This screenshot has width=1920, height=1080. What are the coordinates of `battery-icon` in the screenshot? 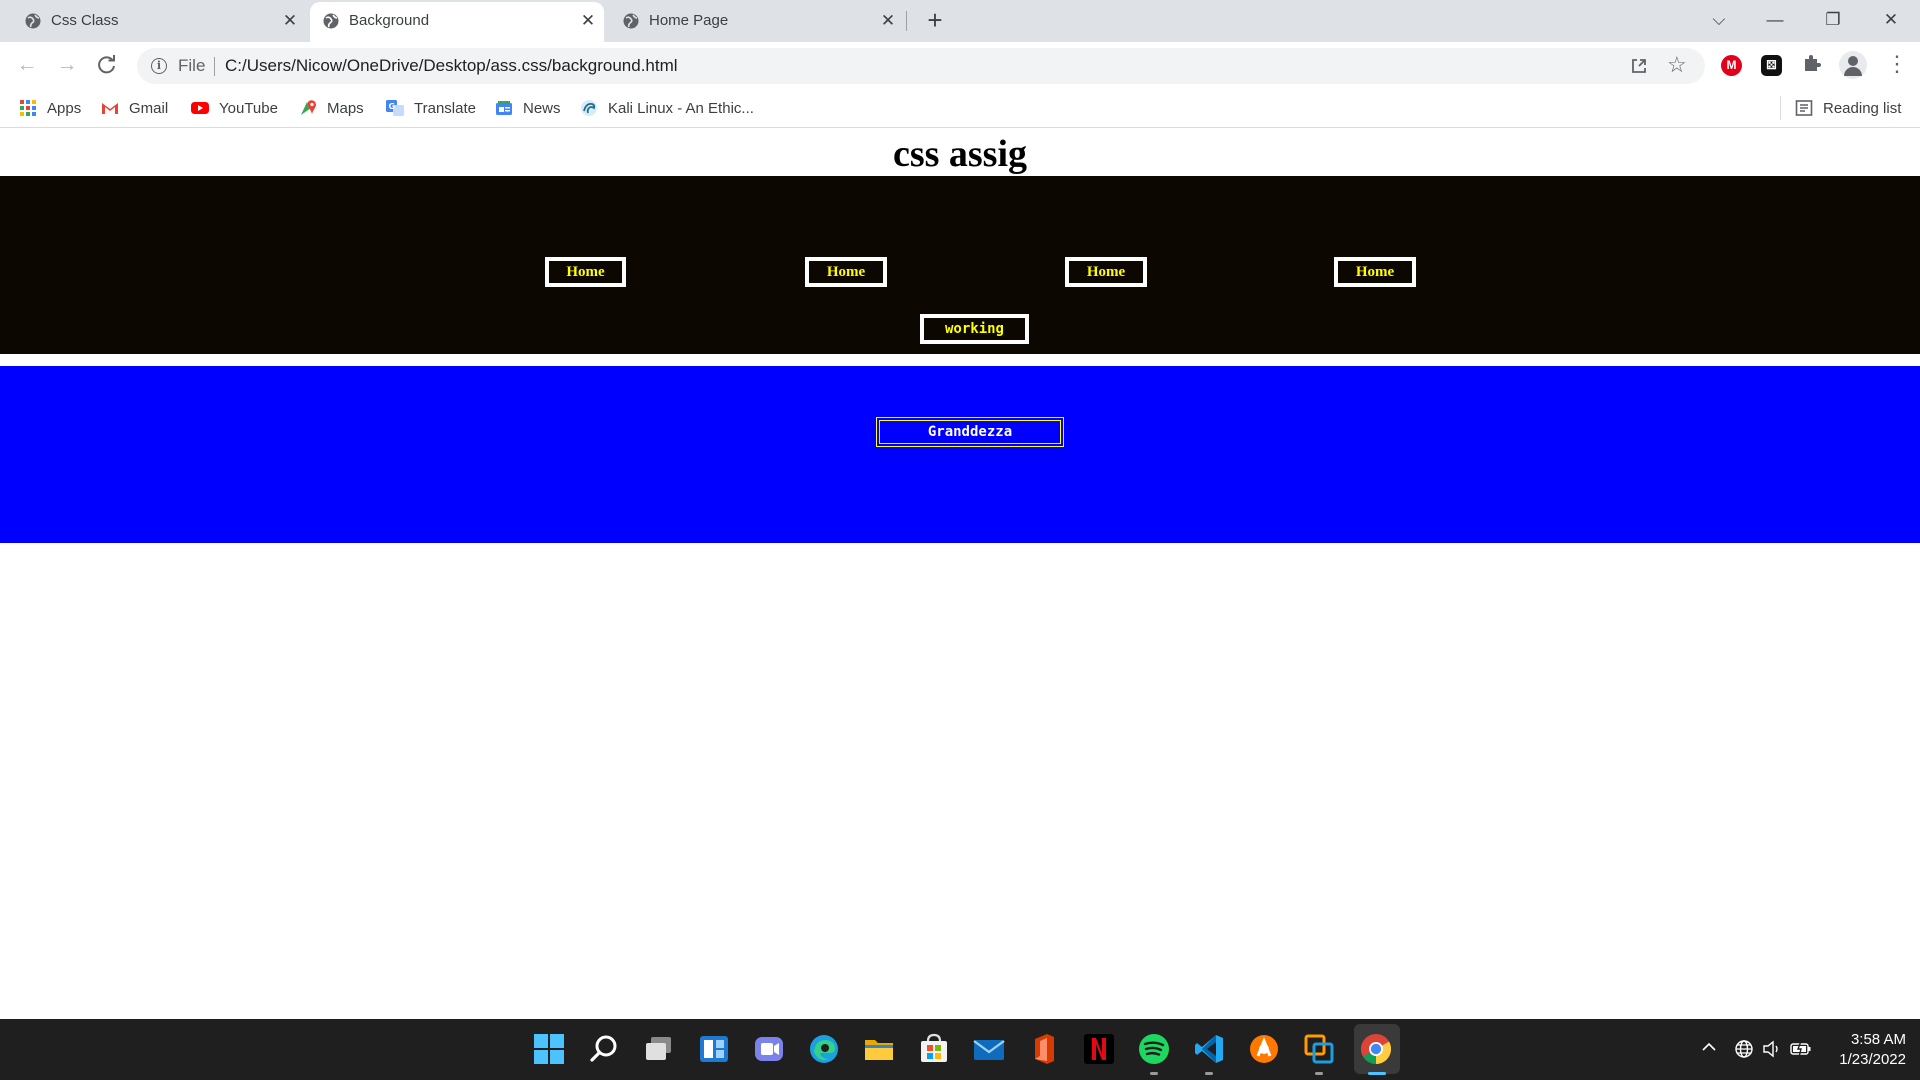 It's located at (1801, 1051).